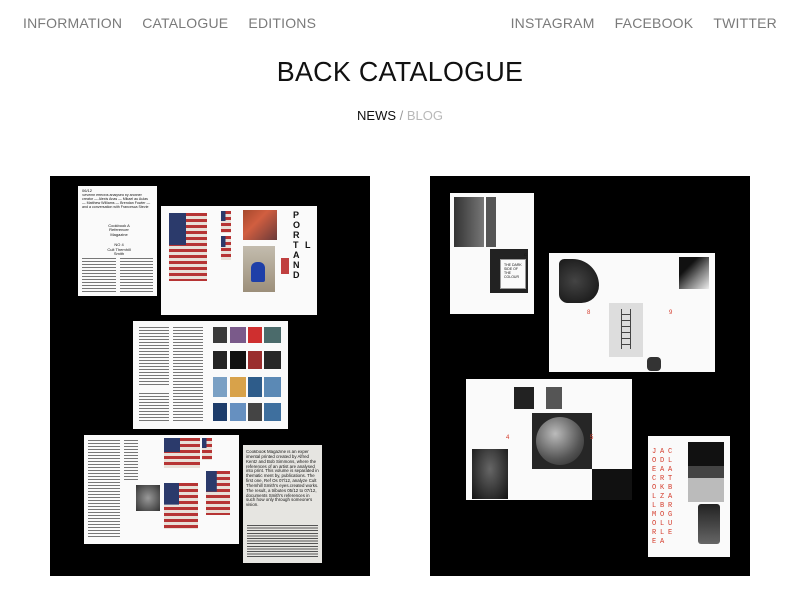 The height and width of the screenshot is (600, 800). Describe the element at coordinates (670, 492) in the screenshot. I see `vertical-title: CLAT BAR GUE` at that location.